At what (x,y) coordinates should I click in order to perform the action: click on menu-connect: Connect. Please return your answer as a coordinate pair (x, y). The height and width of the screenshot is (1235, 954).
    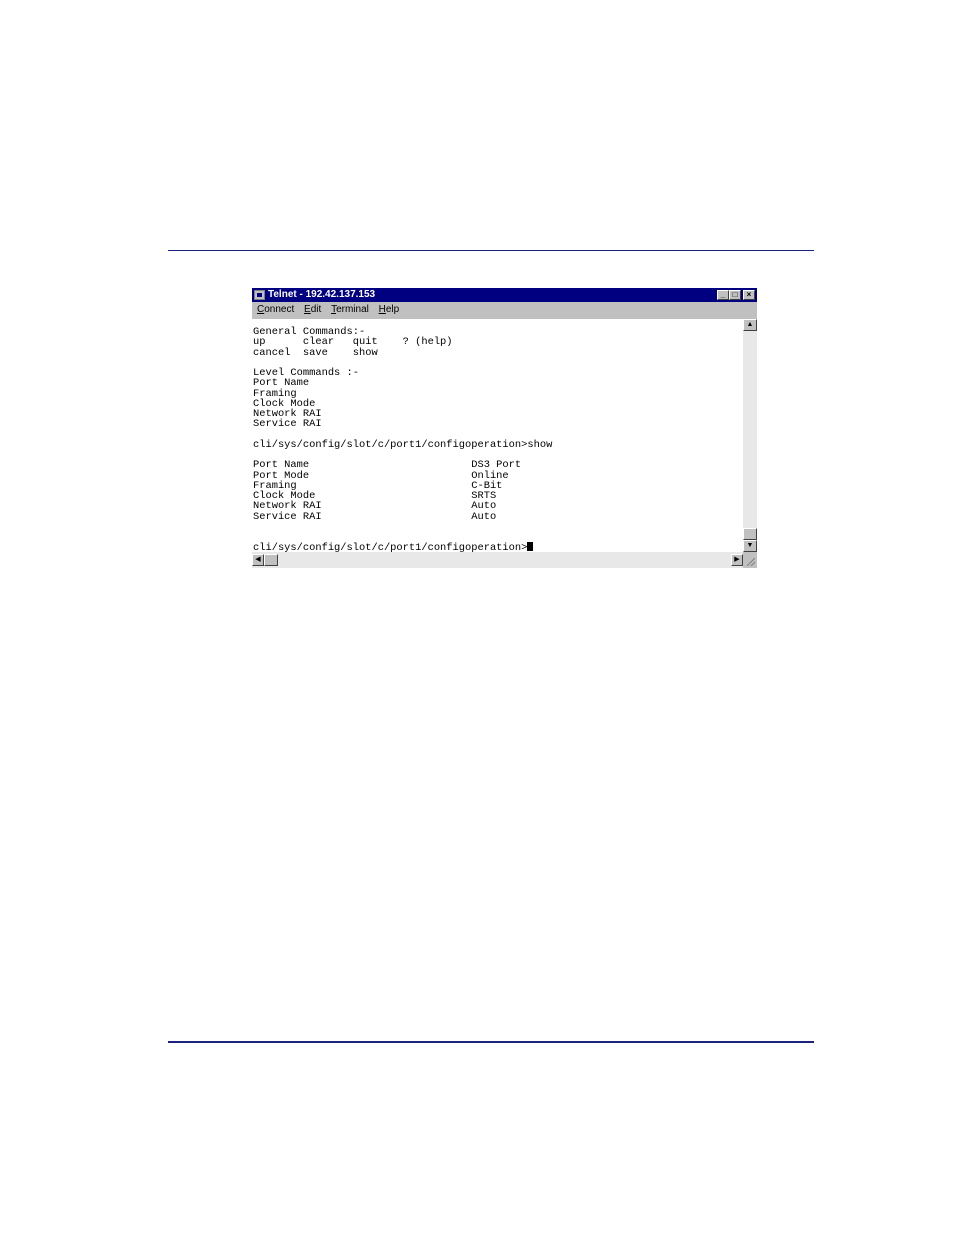
    Looking at the image, I should click on (275, 310).